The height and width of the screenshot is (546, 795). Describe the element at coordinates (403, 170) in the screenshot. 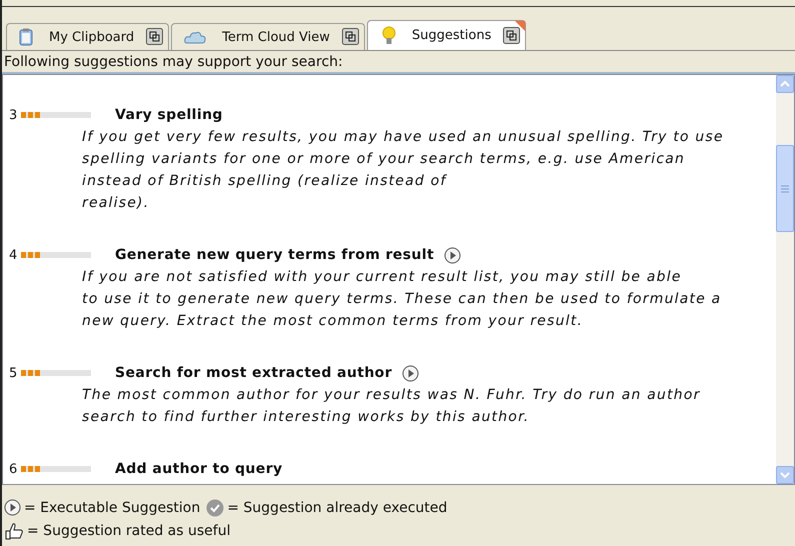

I see `suggestion-description: If you get very few results, you may have used an unusual spelling. Try to use spelling variants for one or more of your search terms, e.g. use American instead of British spelling (realize instead of realise).` at that location.